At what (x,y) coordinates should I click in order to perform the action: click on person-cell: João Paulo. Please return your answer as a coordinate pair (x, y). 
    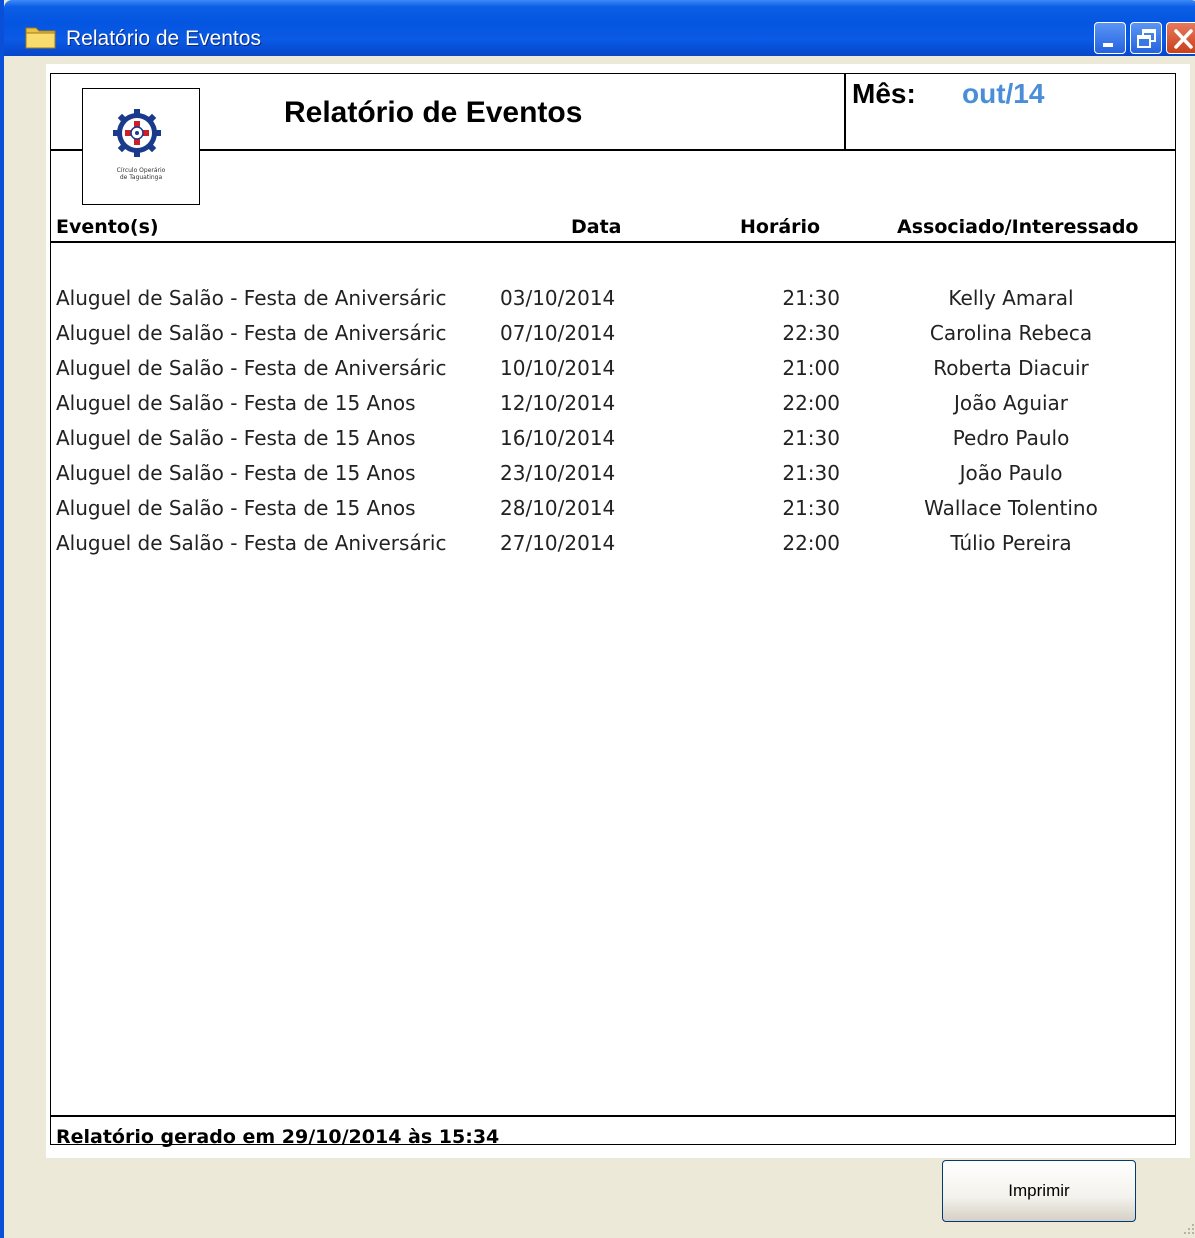
    Looking at the image, I should click on (1011, 473).